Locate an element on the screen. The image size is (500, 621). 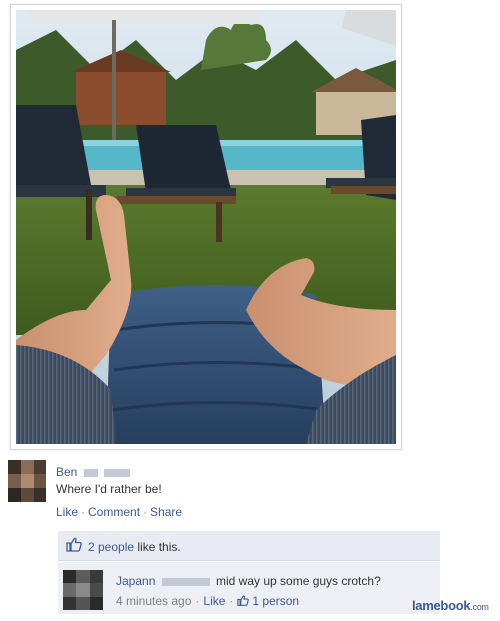
likes-suffix: like this. is located at coordinates (157, 547).